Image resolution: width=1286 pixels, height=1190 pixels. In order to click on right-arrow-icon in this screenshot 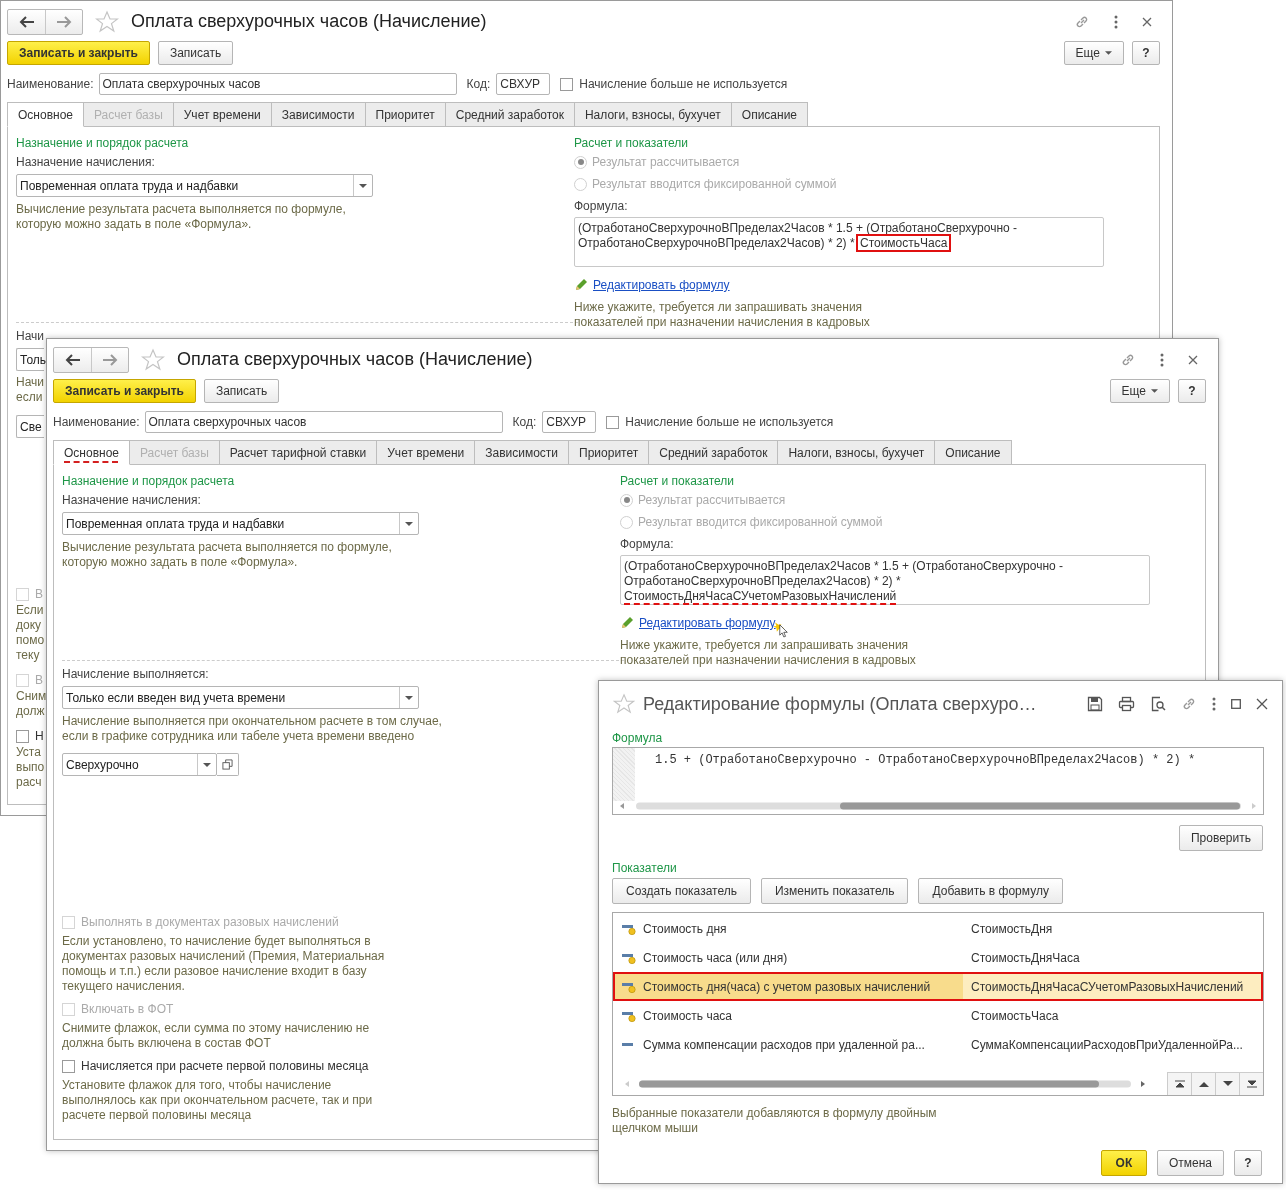, I will do `click(64, 21)`.